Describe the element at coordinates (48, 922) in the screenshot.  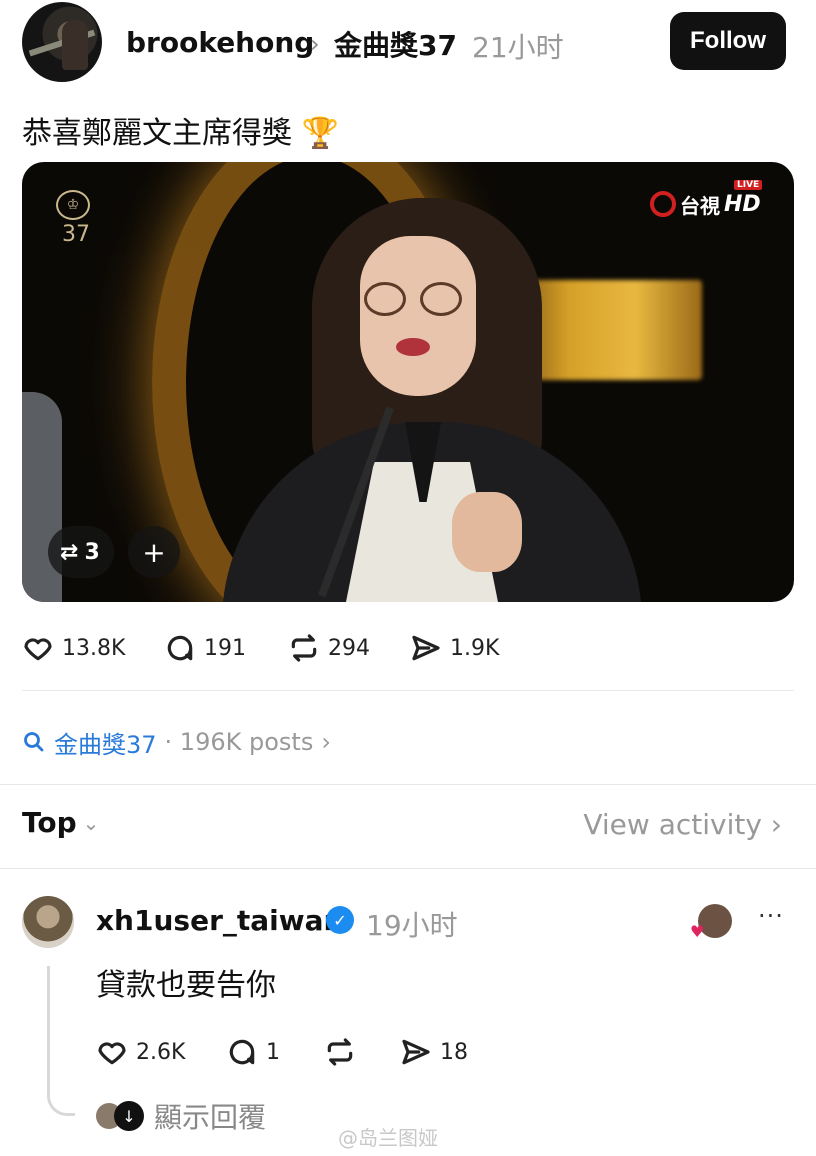
I see `reply-avatar` at that location.